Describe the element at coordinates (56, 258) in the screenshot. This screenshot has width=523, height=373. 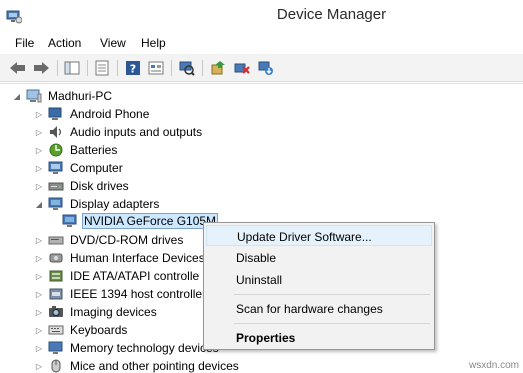
I see `hid-icon` at that location.